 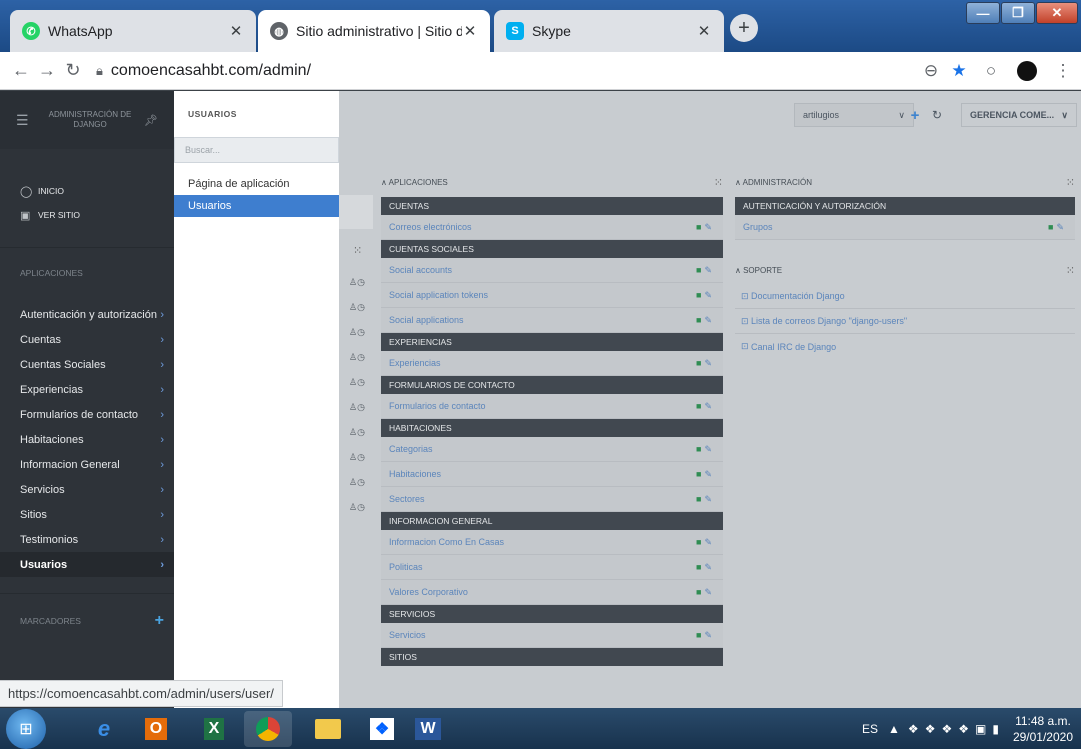 I want to click on model-link: Politicas, so click(x=406, y=567).